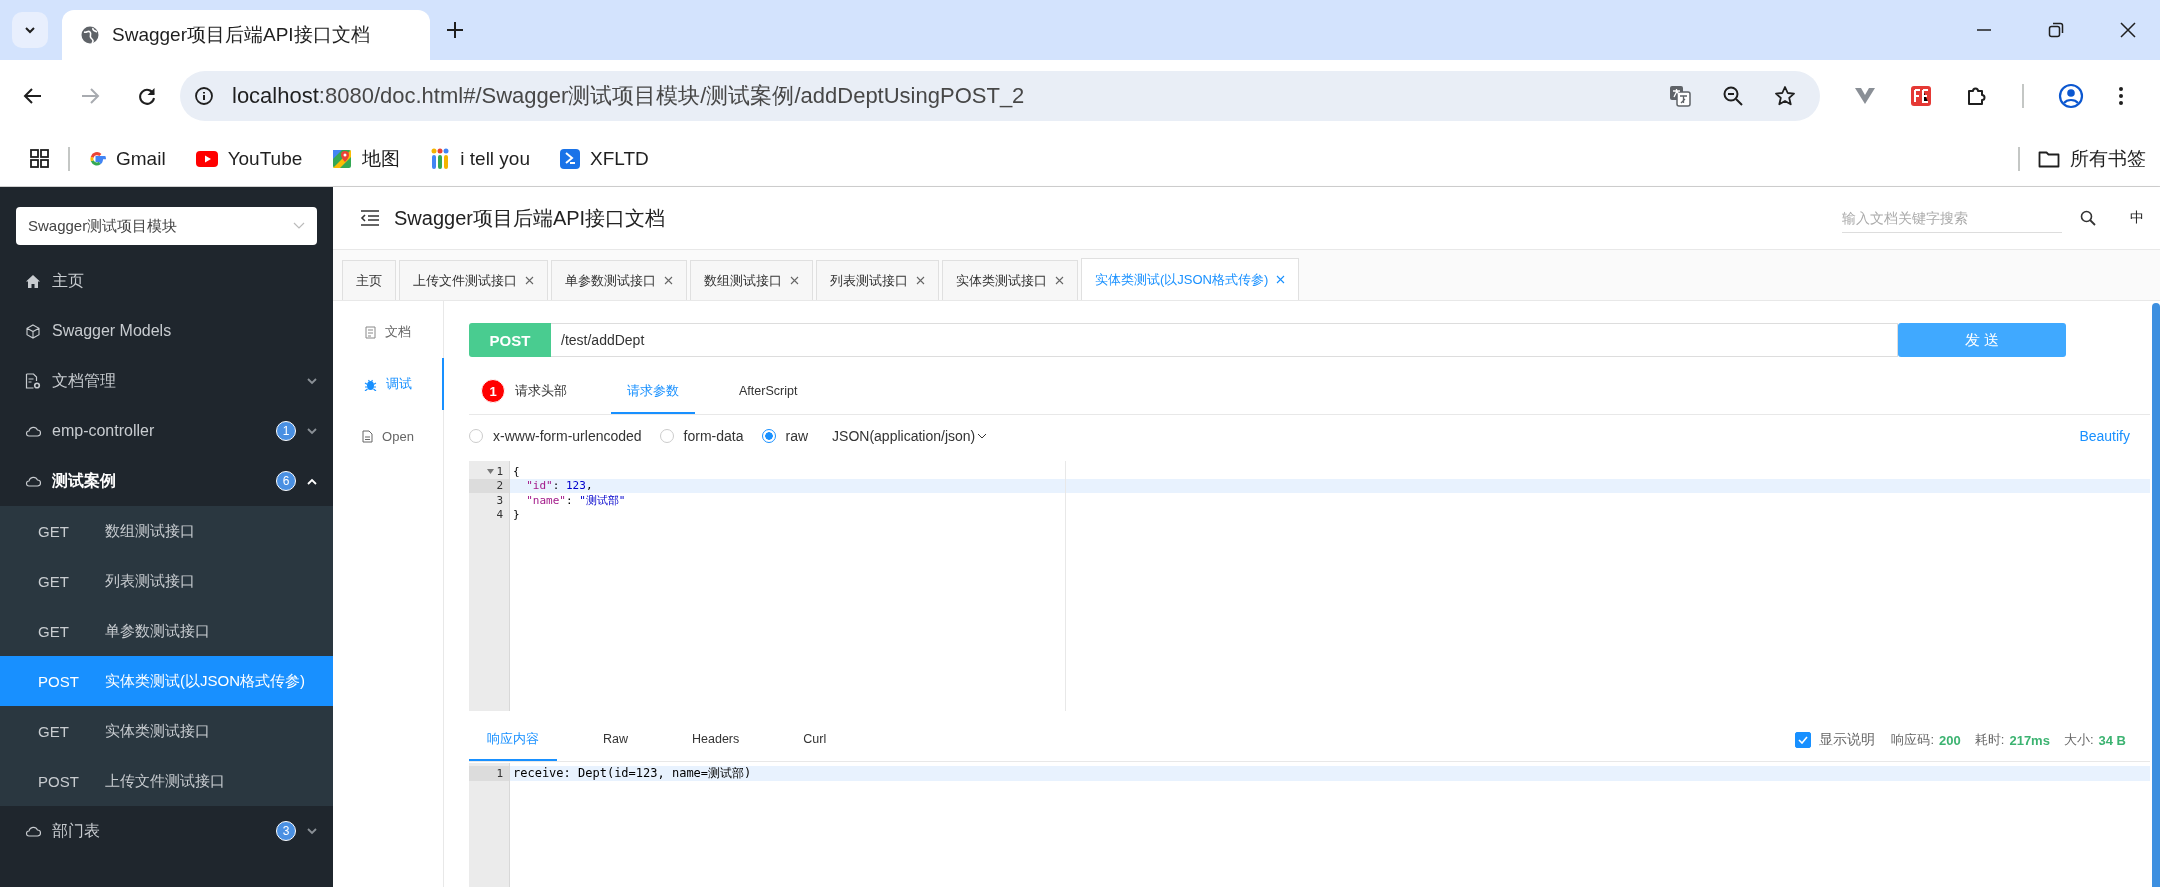  Describe the element at coordinates (246, 35) in the screenshot. I see `browser-tab: Swagger项目后端API接口文档` at that location.